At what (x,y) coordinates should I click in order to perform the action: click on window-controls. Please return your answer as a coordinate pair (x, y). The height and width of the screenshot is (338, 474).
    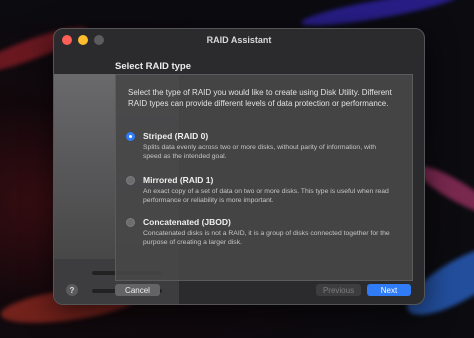
    Looking at the image, I should click on (83, 40).